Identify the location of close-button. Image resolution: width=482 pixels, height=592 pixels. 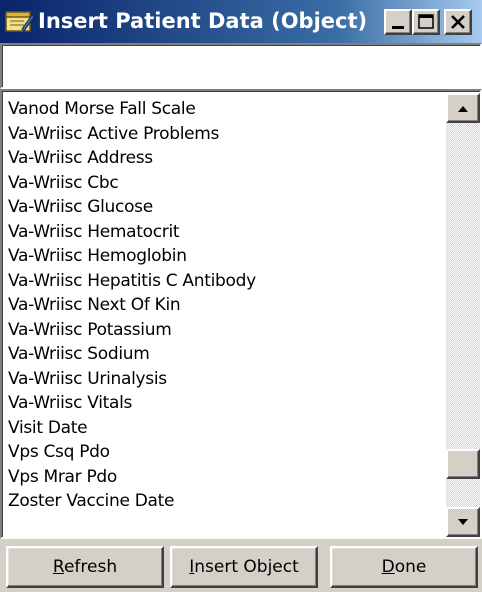
(458, 22).